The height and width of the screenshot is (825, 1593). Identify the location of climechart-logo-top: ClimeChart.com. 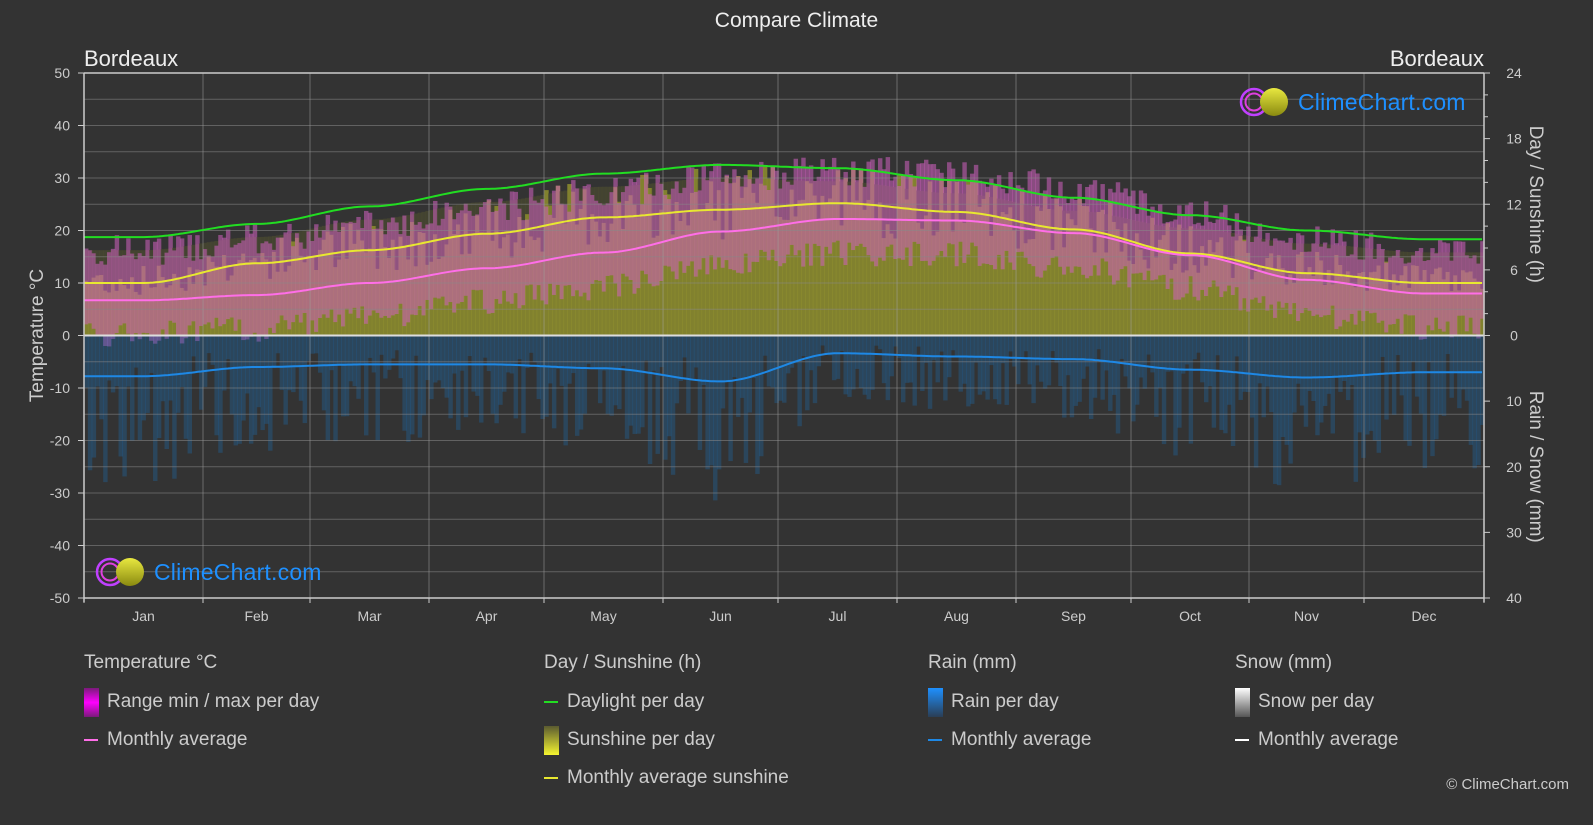
(1352, 102).